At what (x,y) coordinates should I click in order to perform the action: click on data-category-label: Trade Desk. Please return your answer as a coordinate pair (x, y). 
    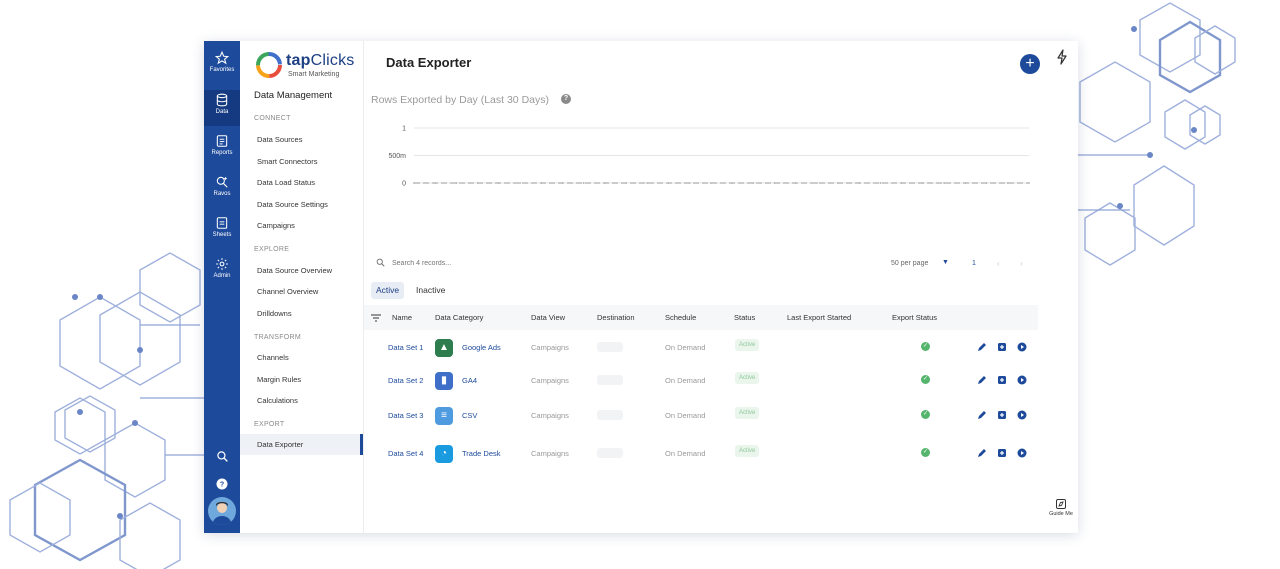
    Looking at the image, I should click on (481, 453).